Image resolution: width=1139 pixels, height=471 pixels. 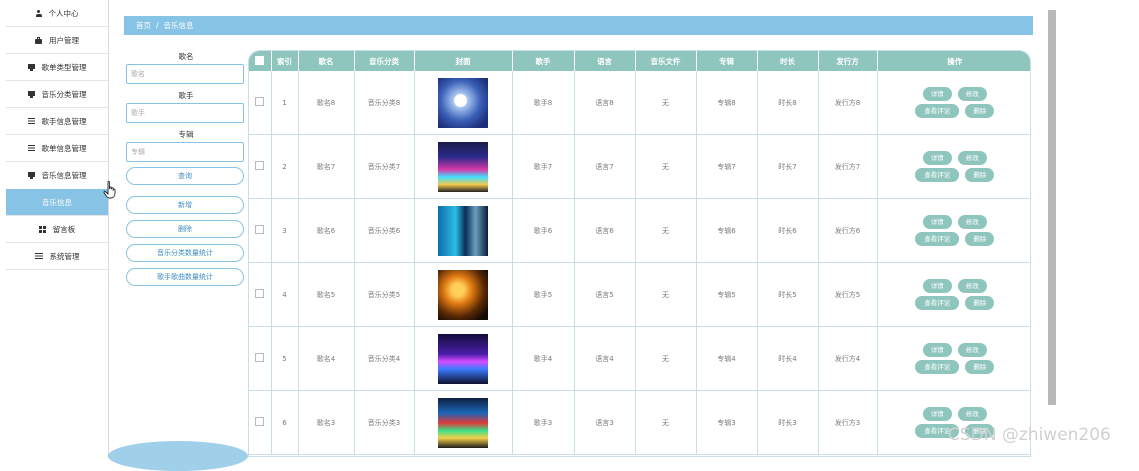 I want to click on song-name-label: 歌名, so click(x=186, y=56).